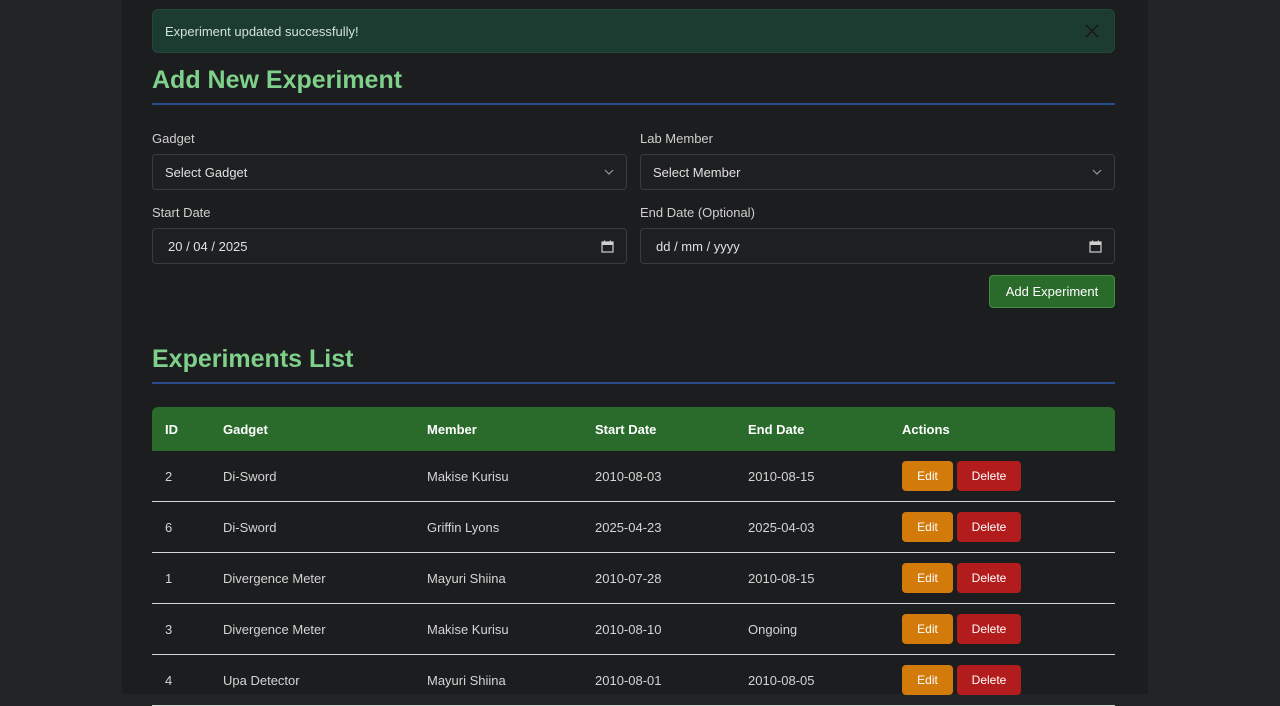 Image resolution: width=1280 pixels, height=706 pixels. What do you see at coordinates (389, 246) in the screenshot?
I see `start-date-input: 20 / 04 / 2025` at bounding box center [389, 246].